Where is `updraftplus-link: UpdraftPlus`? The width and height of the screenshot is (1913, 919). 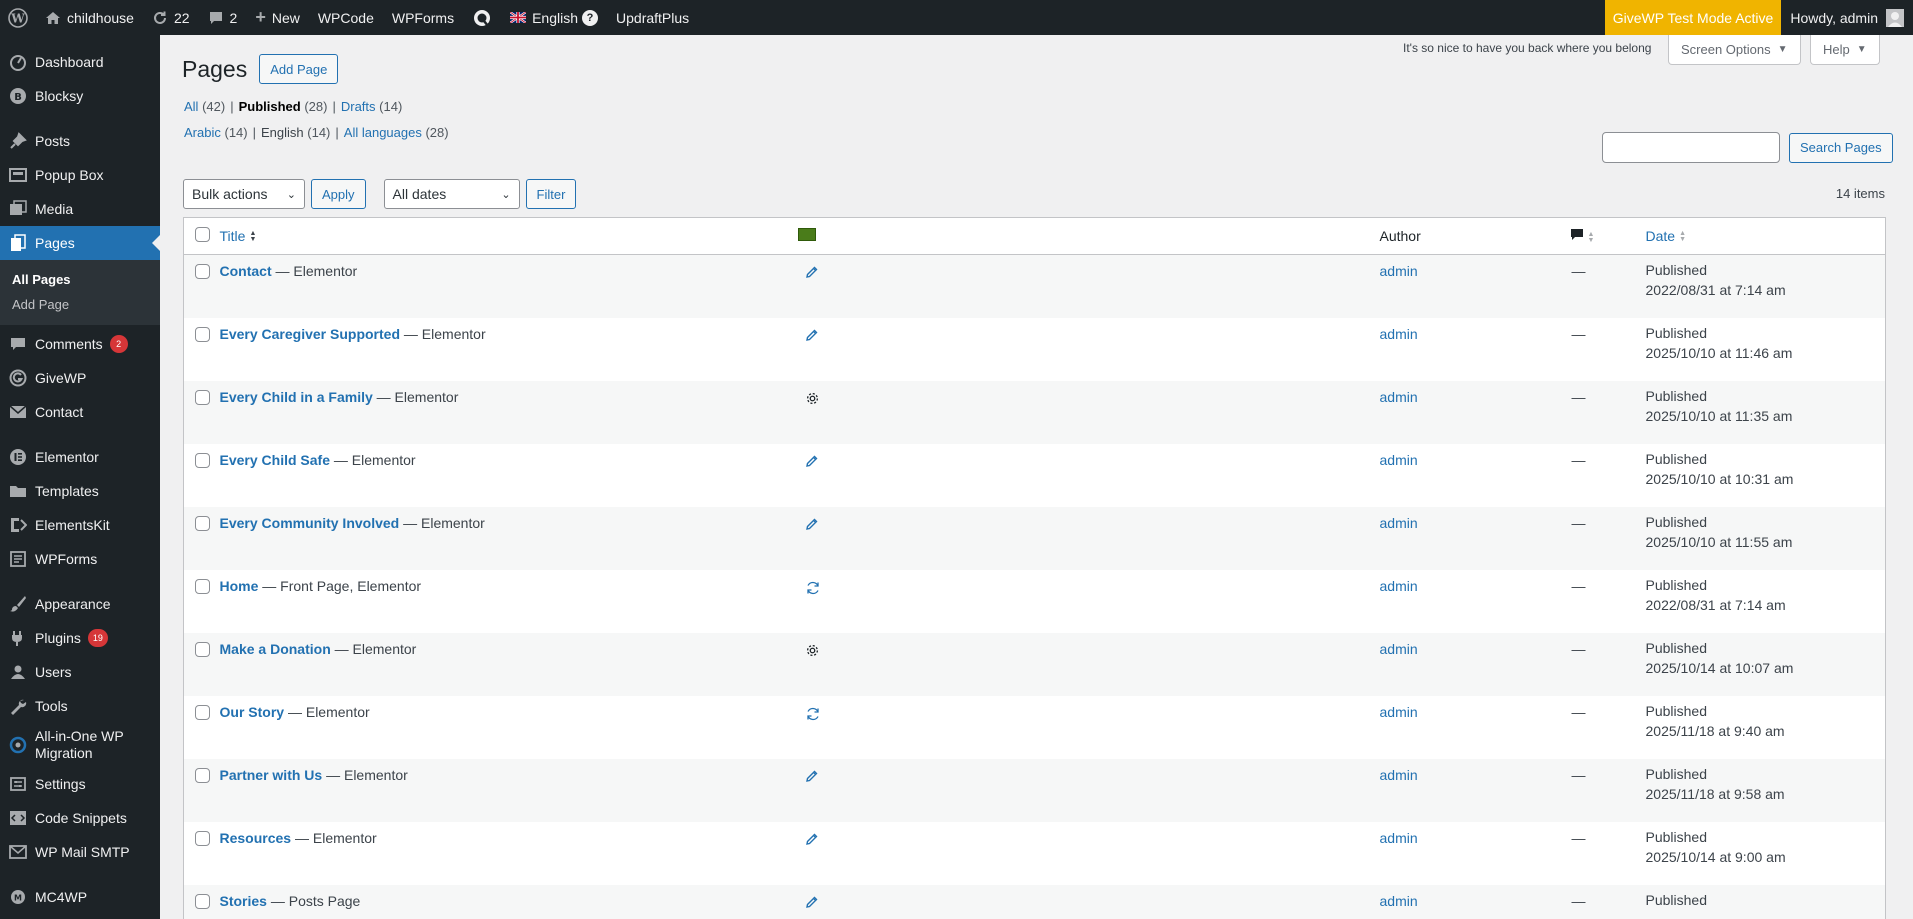
updraftplus-link: UpdraftPlus is located at coordinates (652, 17).